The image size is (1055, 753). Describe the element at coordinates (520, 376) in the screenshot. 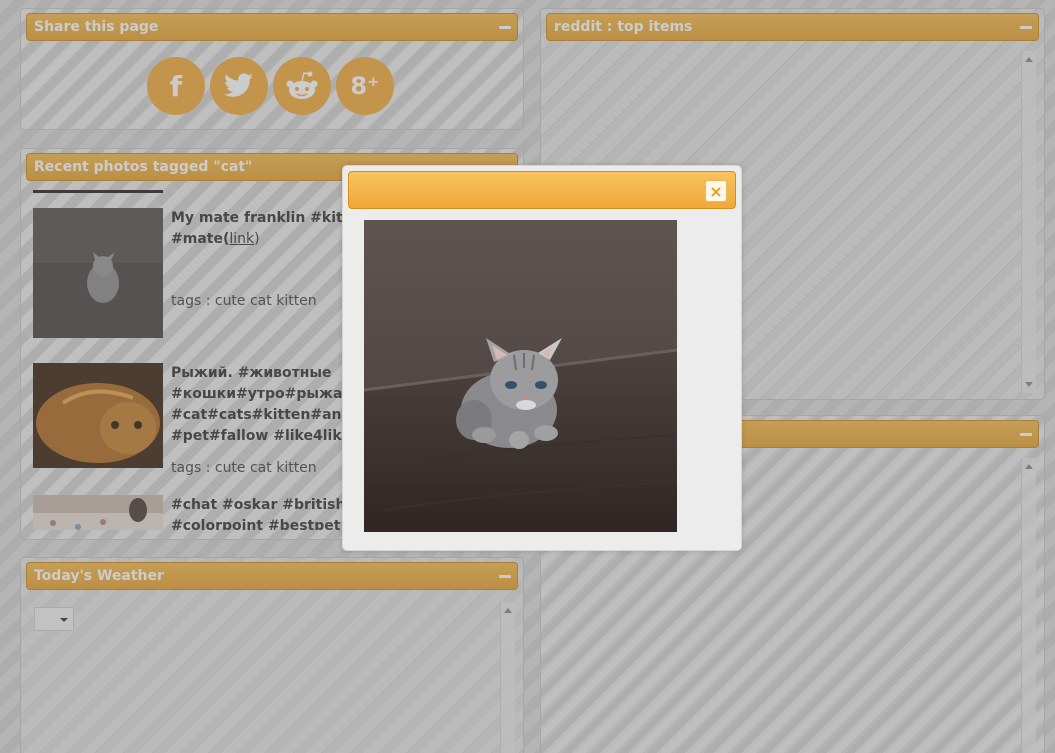

I see `kitten-photo` at that location.